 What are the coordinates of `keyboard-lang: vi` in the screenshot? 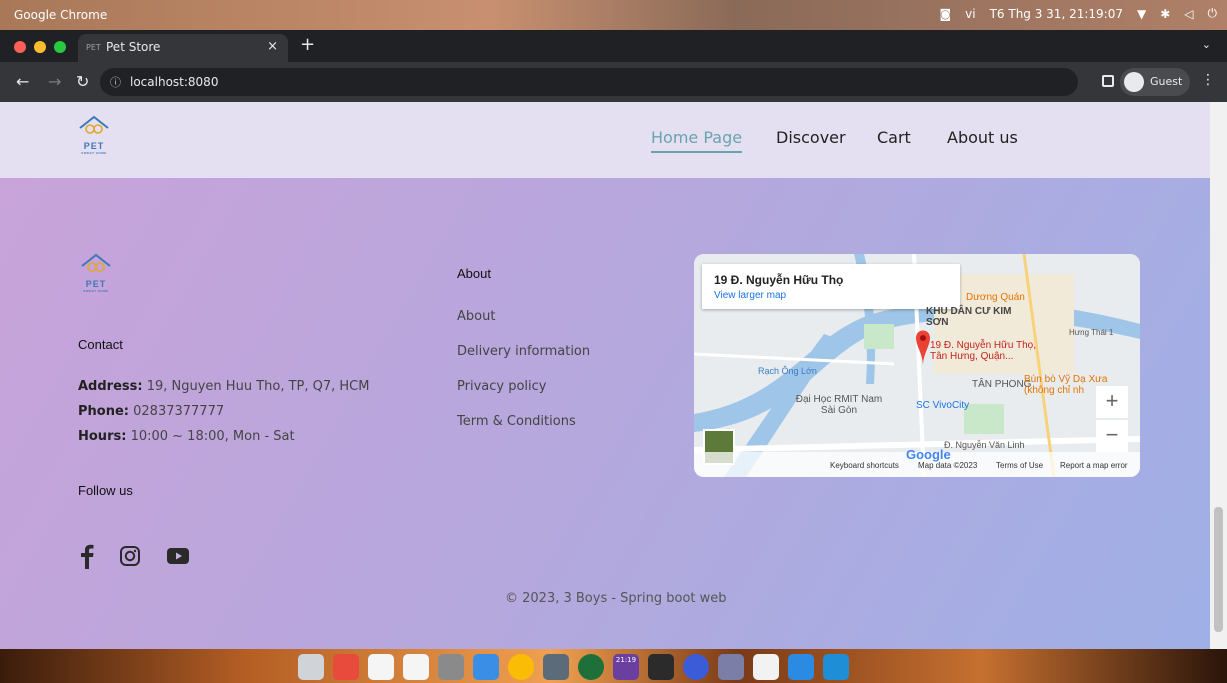 It's located at (970, 14).